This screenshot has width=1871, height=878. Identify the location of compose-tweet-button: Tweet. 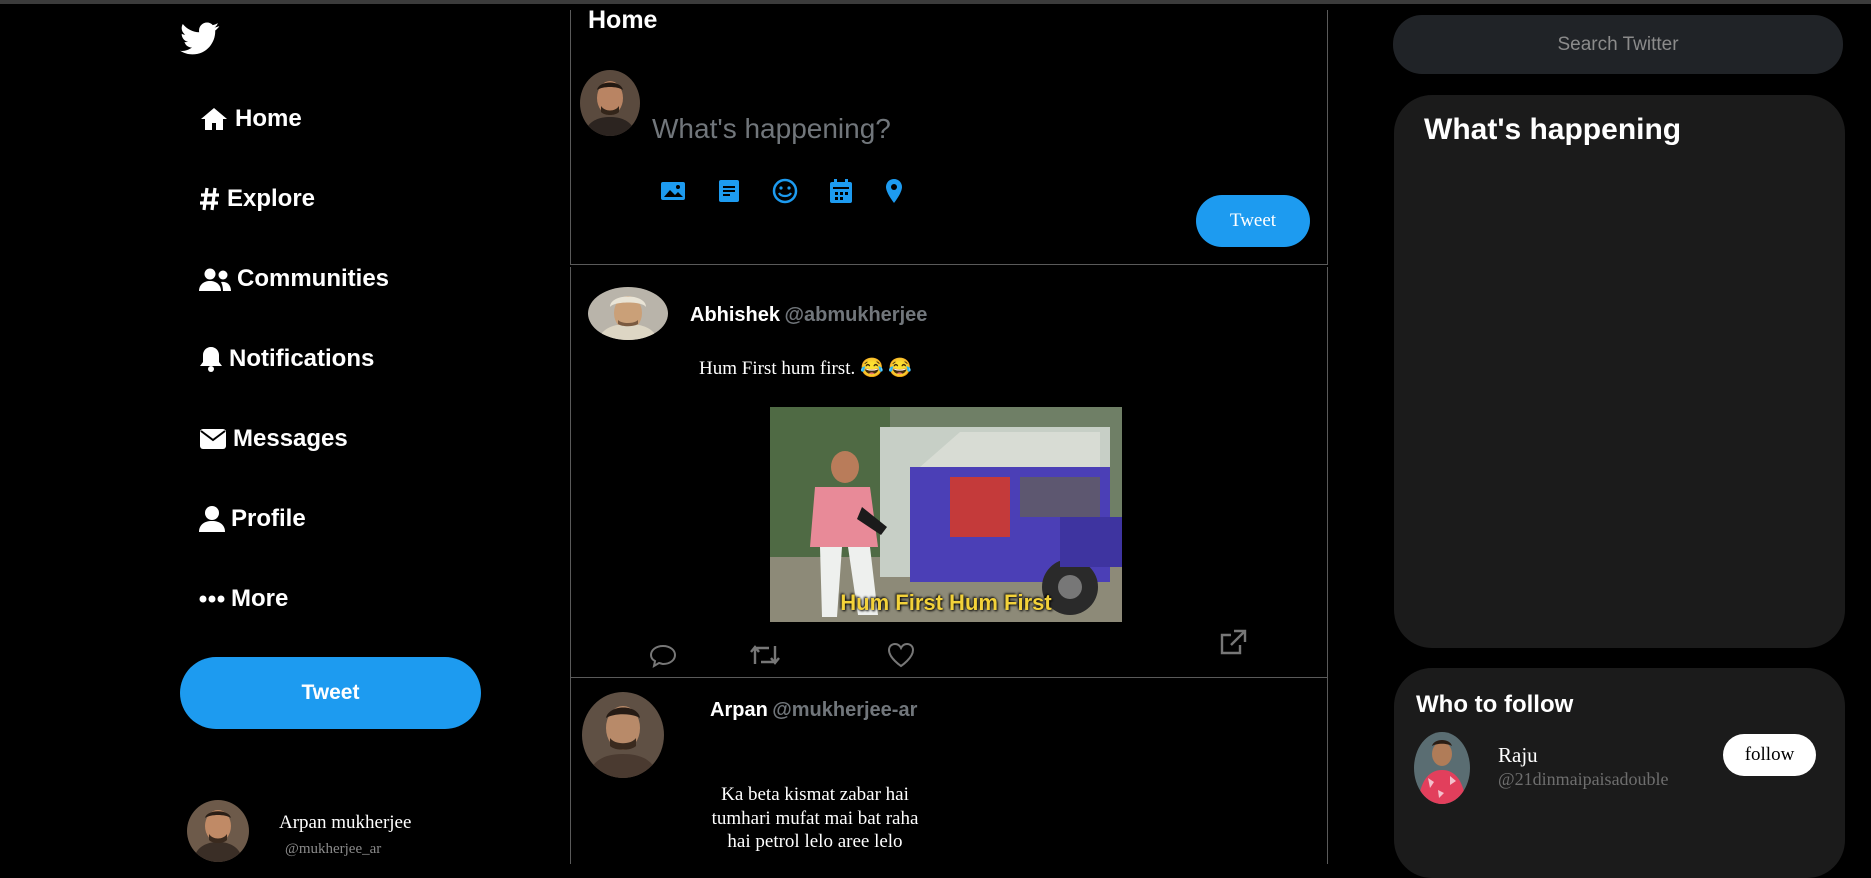
(1253, 221).